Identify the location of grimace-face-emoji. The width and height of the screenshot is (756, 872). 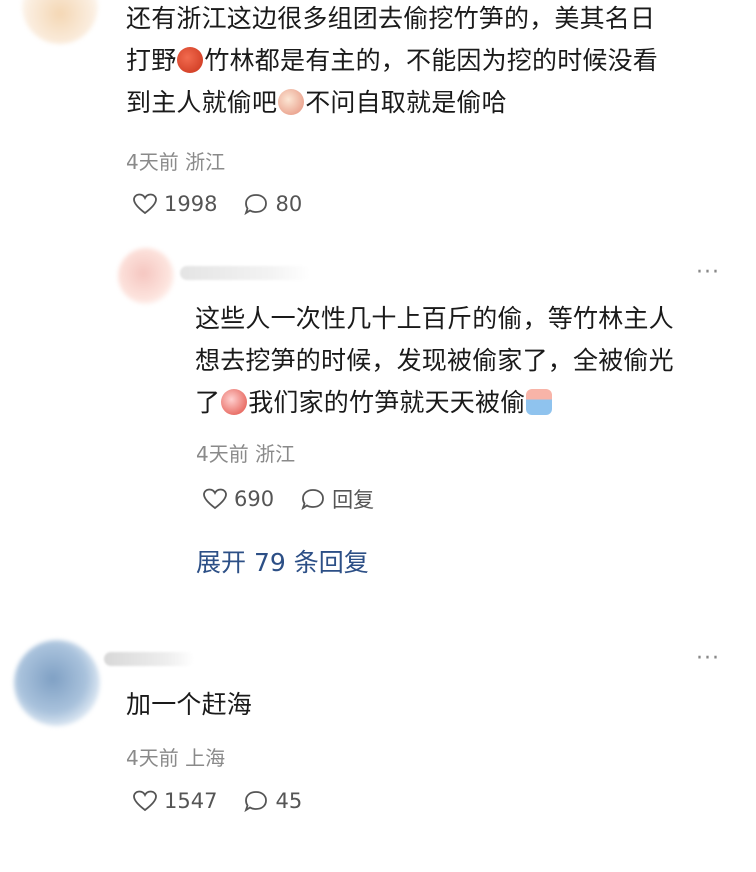
(291, 102).